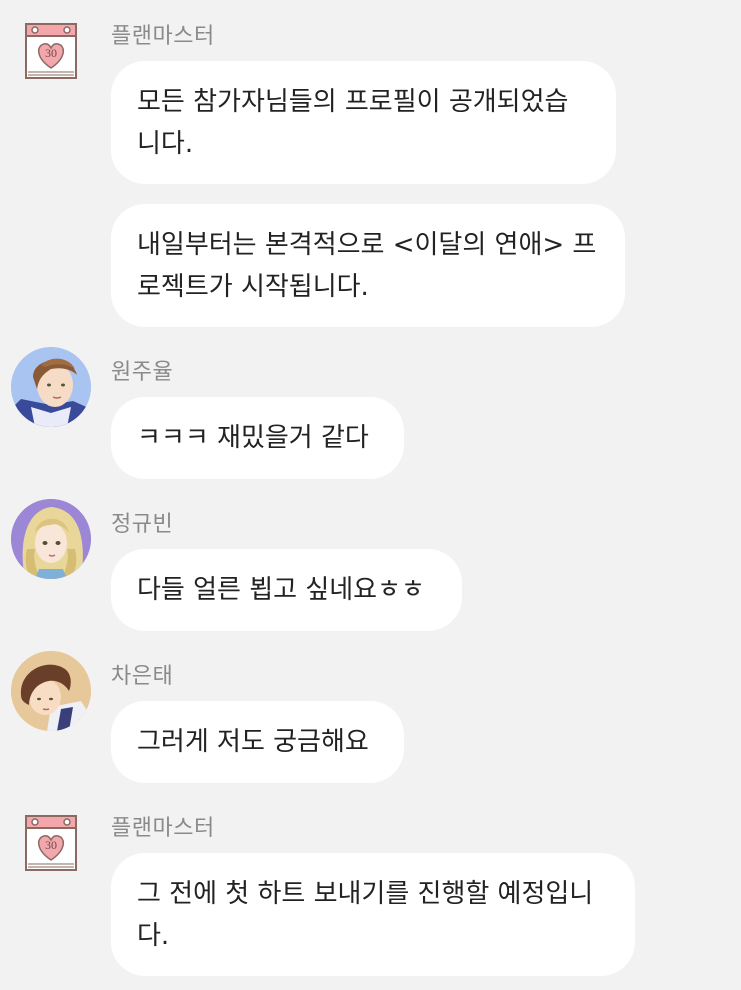 Image resolution: width=741 pixels, height=990 pixels. Describe the element at coordinates (253, 438) in the screenshot. I see `message-line: ㅋㅋㅋ 재밌을거 같다` at that location.